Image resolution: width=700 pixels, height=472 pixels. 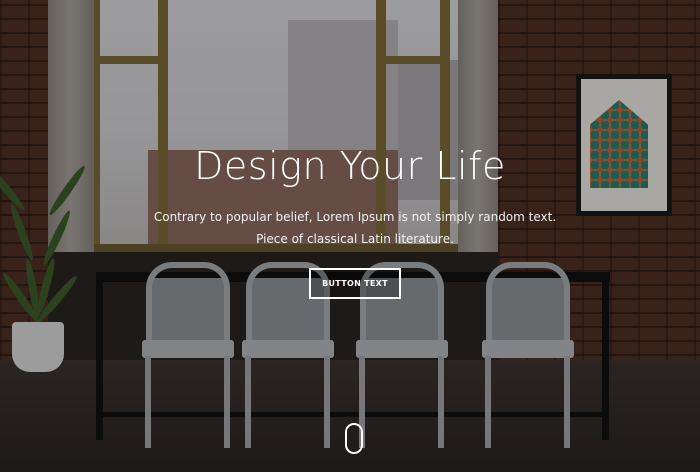 I want to click on cta-button: BUTTON TEXT, so click(x=355, y=283).